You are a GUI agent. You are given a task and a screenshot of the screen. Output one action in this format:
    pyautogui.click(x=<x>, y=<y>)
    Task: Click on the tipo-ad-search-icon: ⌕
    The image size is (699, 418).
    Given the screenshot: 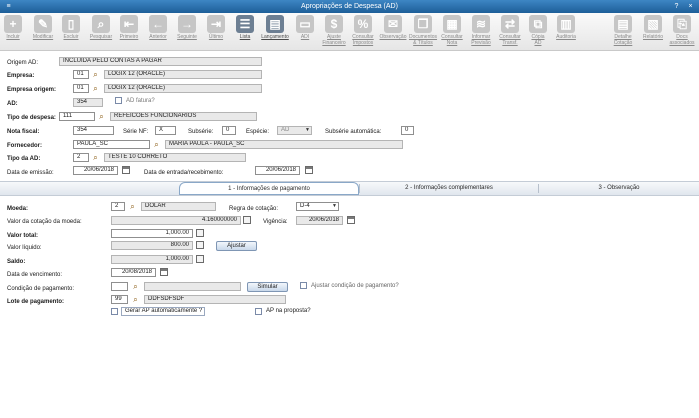 What is the action you would take?
    pyautogui.click(x=95, y=157)
    